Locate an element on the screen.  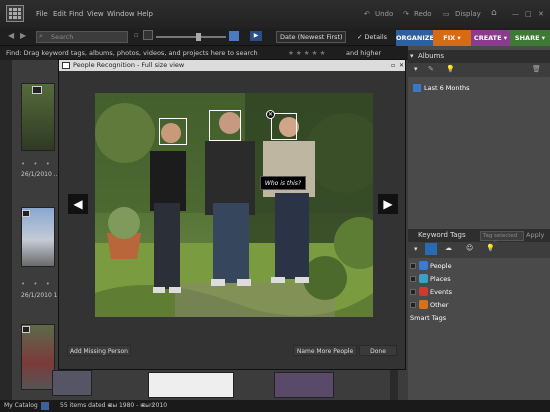
tag-icon is located at coordinates (431, 249).